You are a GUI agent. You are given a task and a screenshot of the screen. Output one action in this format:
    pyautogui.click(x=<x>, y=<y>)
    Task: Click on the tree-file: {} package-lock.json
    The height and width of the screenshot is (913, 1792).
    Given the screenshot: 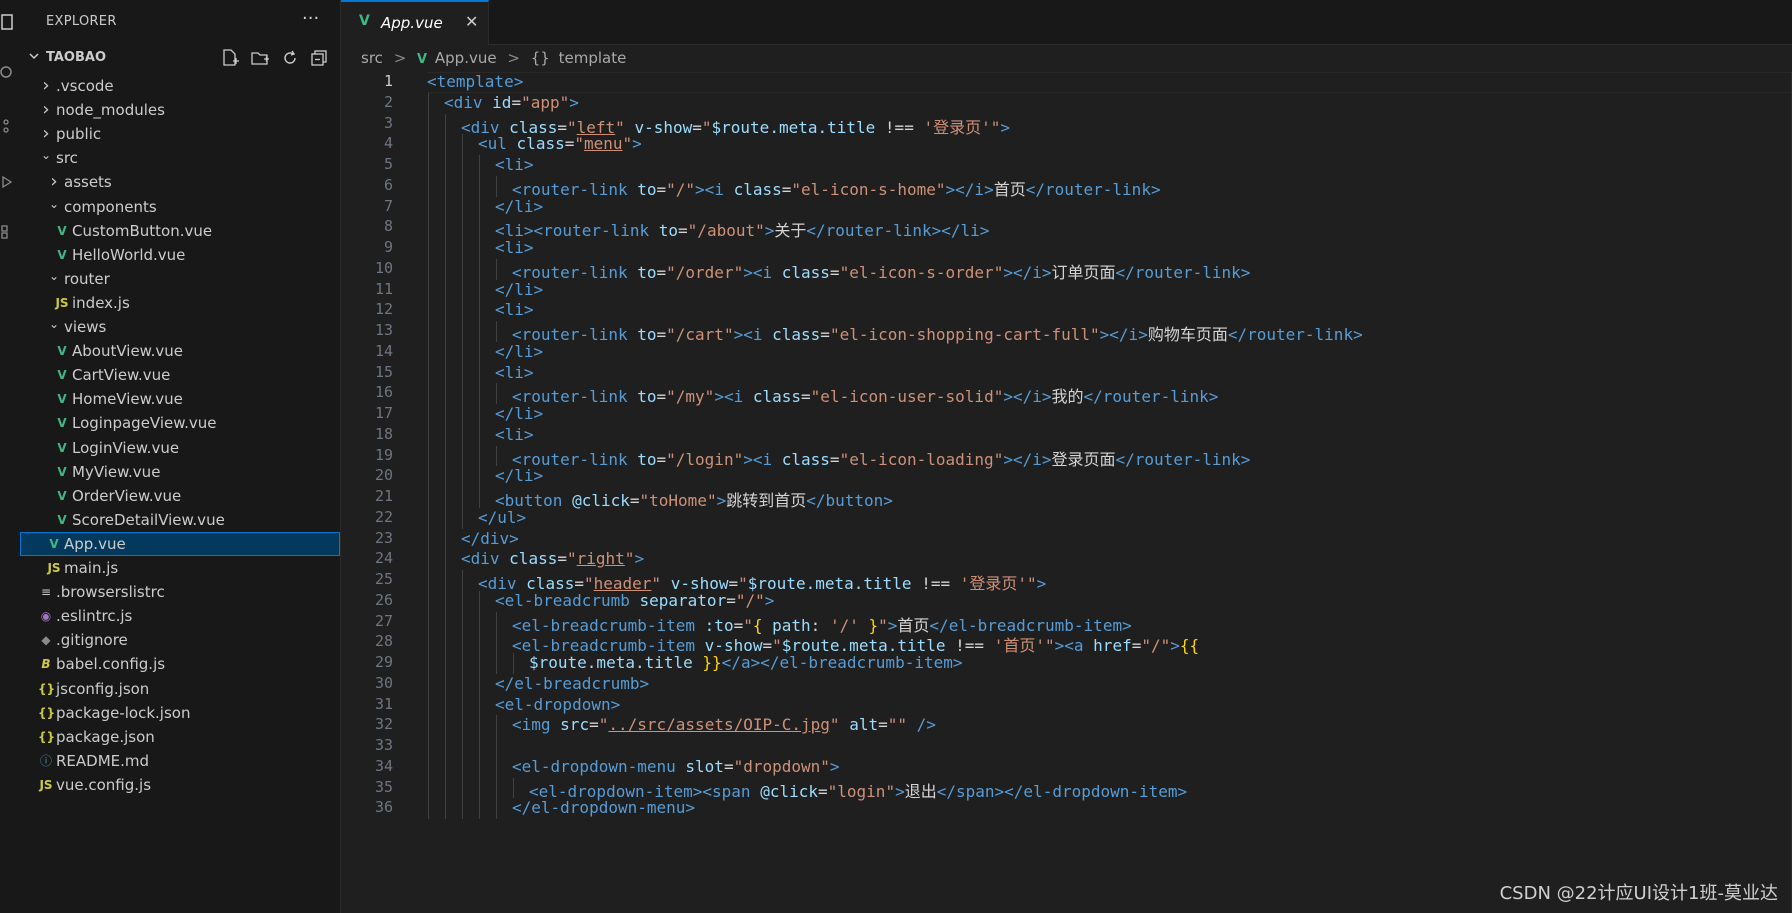 What is the action you would take?
    pyautogui.click(x=180, y=713)
    